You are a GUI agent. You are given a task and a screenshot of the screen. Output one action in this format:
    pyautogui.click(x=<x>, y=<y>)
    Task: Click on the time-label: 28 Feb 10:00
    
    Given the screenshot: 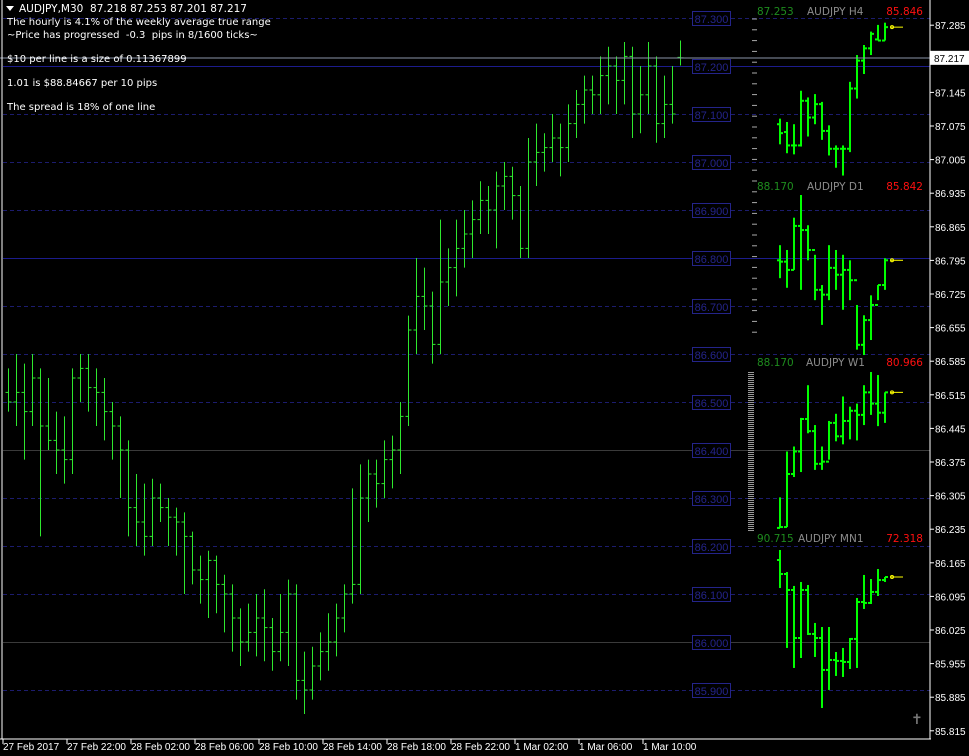 What is the action you would take?
    pyautogui.click(x=288, y=747)
    